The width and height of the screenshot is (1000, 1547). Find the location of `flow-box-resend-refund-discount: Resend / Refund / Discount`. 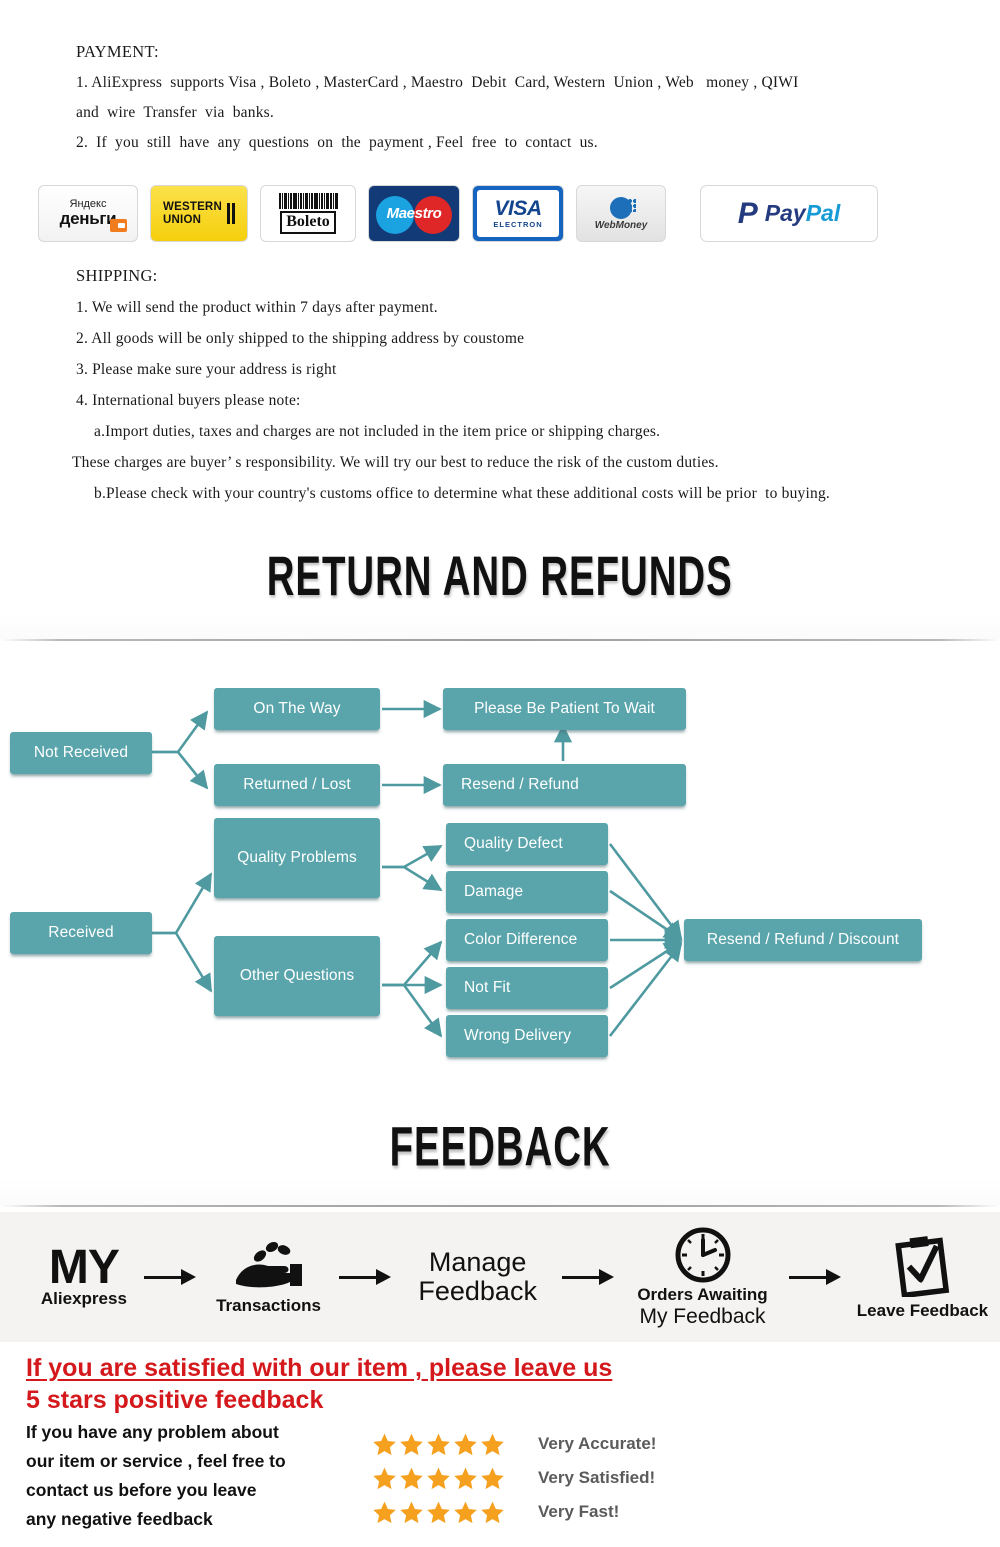

flow-box-resend-refund-discount: Resend / Refund / Discount is located at coordinates (803, 940).